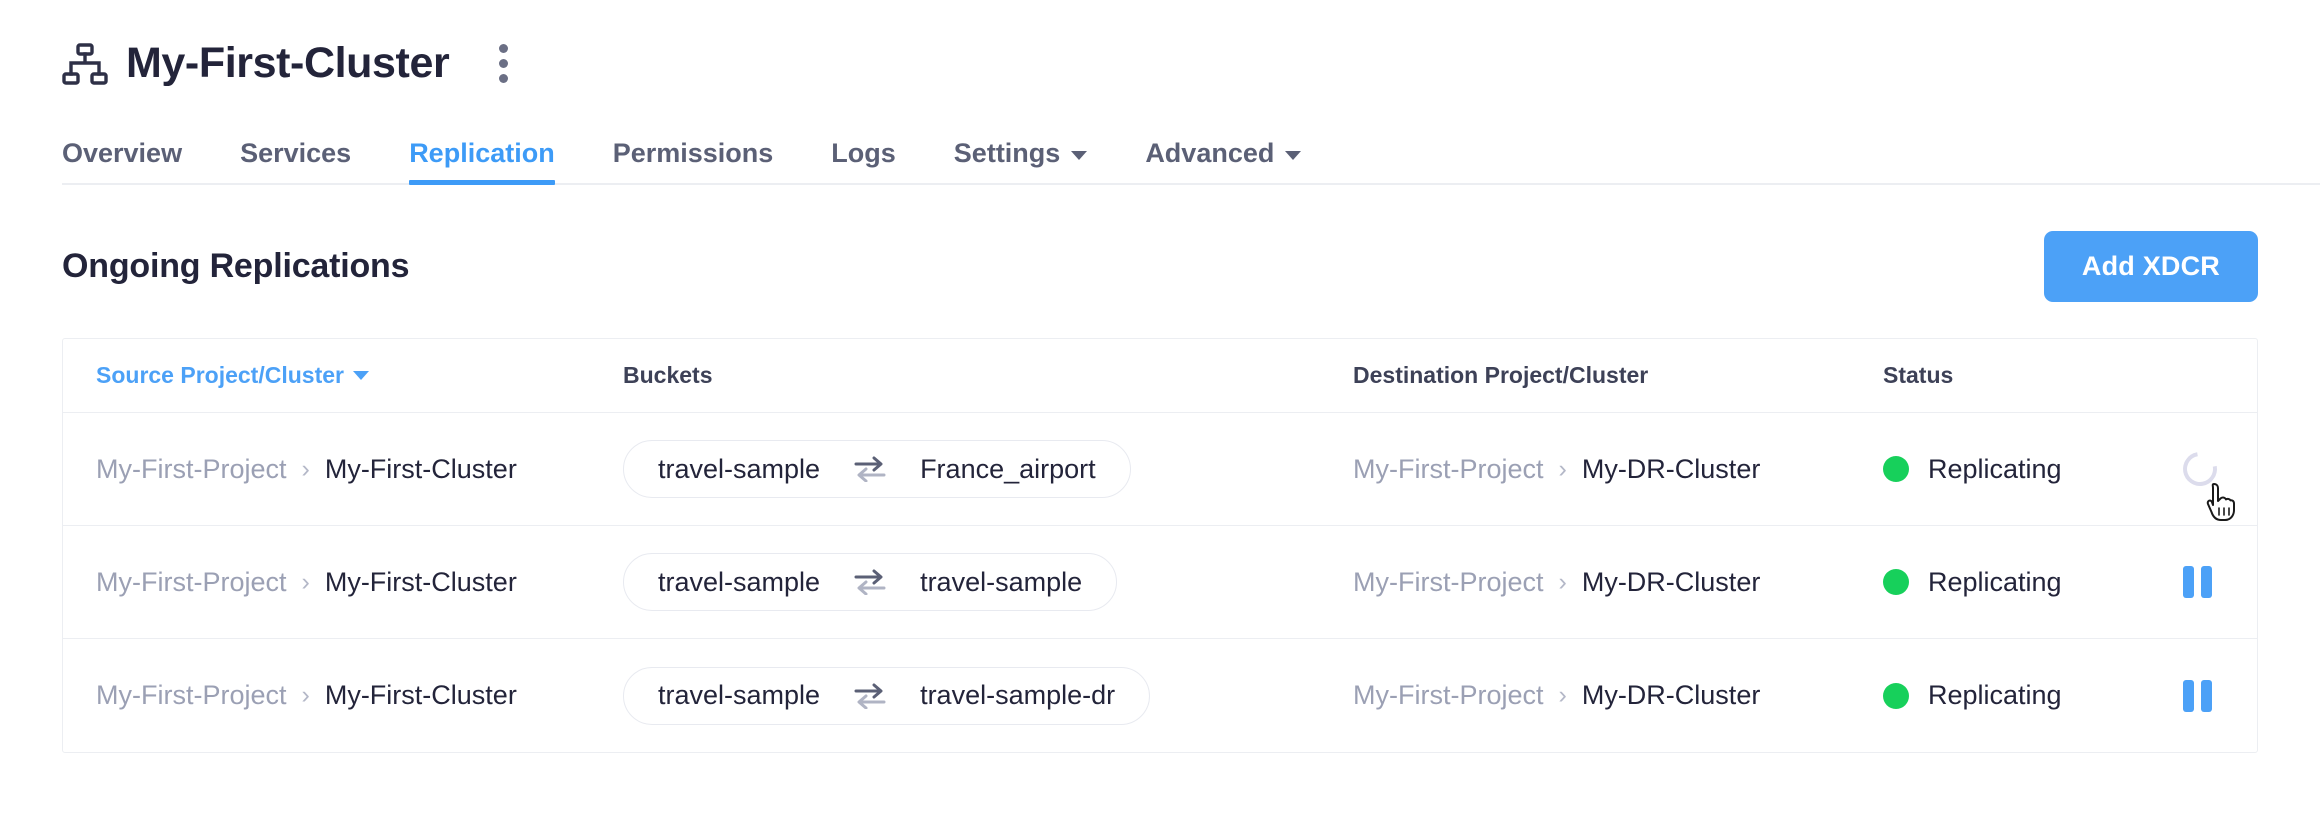 The image size is (2320, 840). I want to click on tab-settings: Settings, so click(1021, 161).